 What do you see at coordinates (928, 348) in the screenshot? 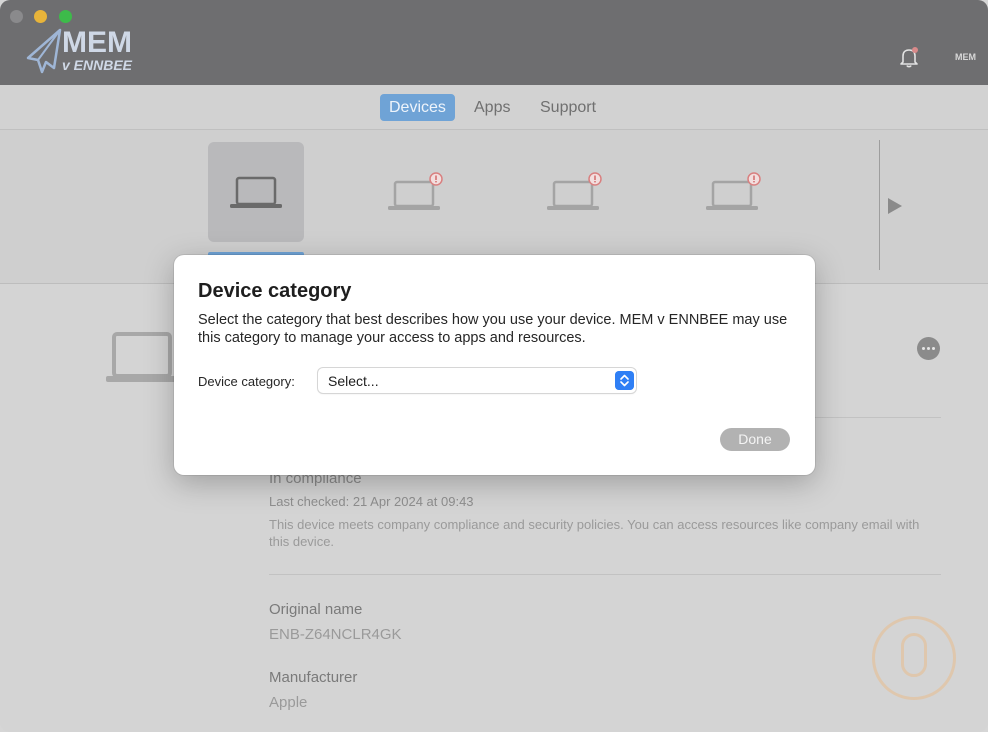
I see `more-options-button` at bounding box center [928, 348].